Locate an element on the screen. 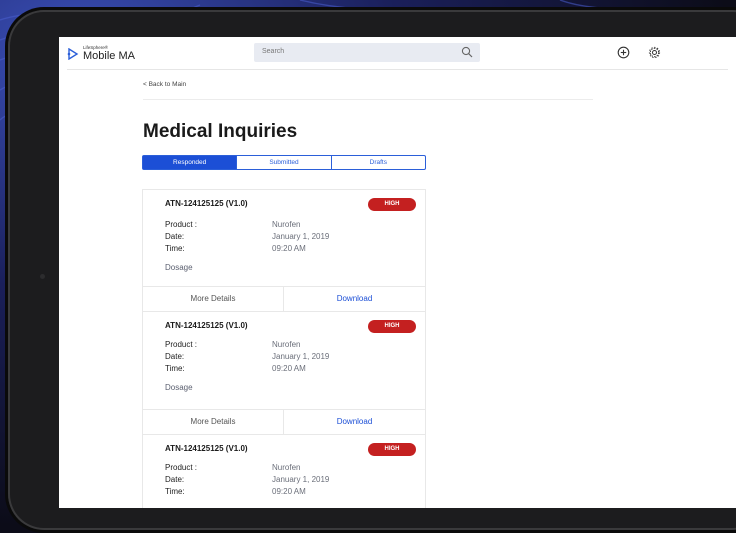 This screenshot has width=736, height=533. search-icon is located at coordinates (467, 52).